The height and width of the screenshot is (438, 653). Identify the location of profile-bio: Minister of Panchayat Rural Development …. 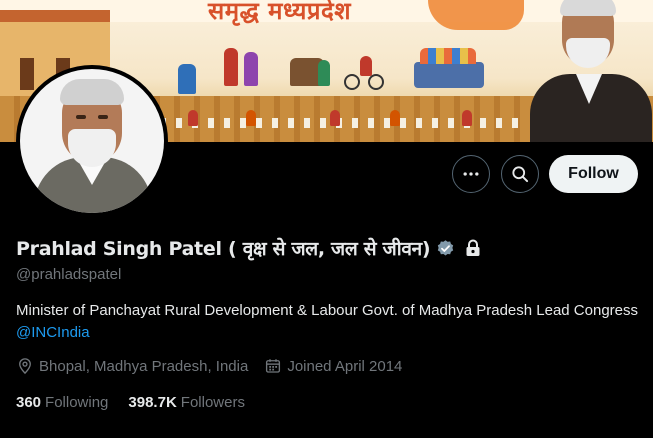
(328, 322).